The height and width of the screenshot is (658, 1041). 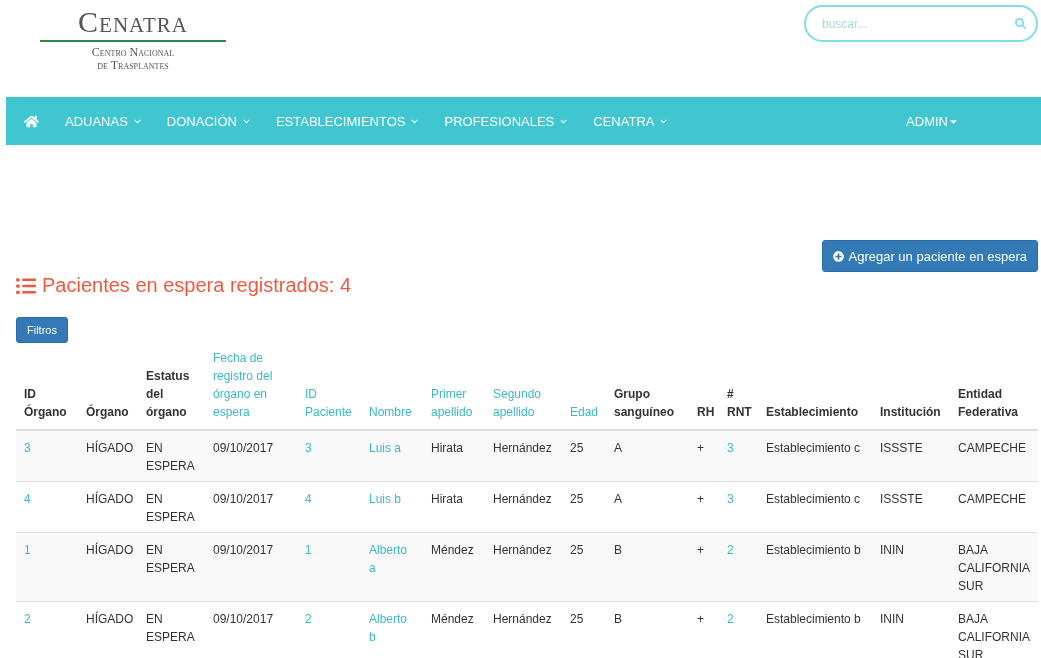 I want to click on logo-title: Cenatra, so click(x=133, y=22).